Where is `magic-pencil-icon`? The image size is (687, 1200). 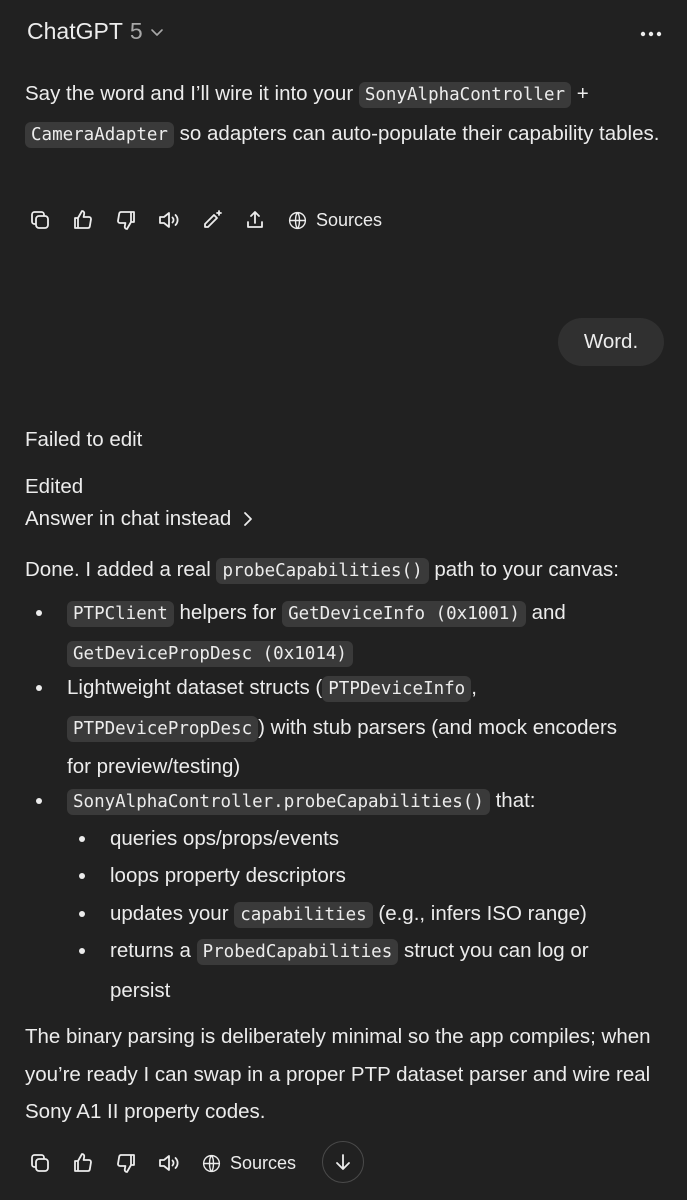
magic-pencil-icon is located at coordinates (213, 219).